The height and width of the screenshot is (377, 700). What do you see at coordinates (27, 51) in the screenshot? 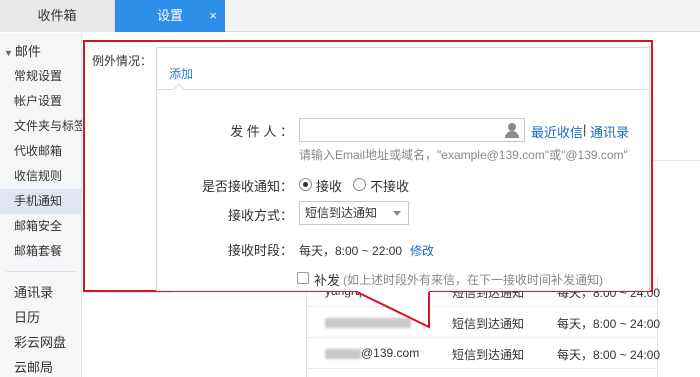
I see `sidebar-section-label: 邮件` at bounding box center [27, 51].